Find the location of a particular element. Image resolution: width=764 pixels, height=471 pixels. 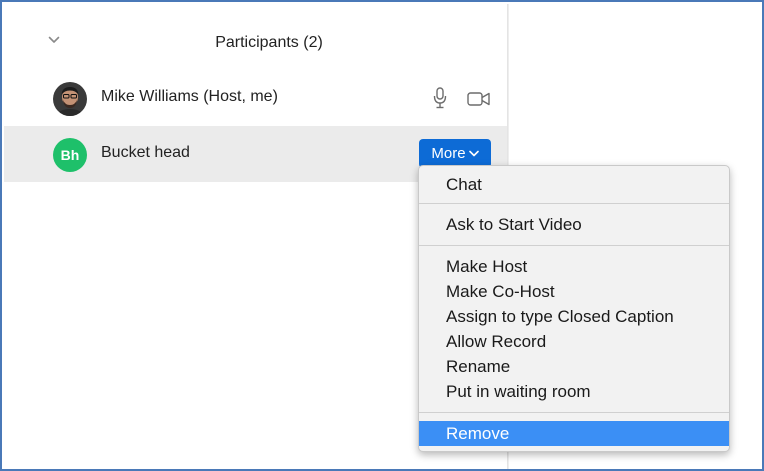

avatar-initials: Bh is located at coordinates (70, 155).